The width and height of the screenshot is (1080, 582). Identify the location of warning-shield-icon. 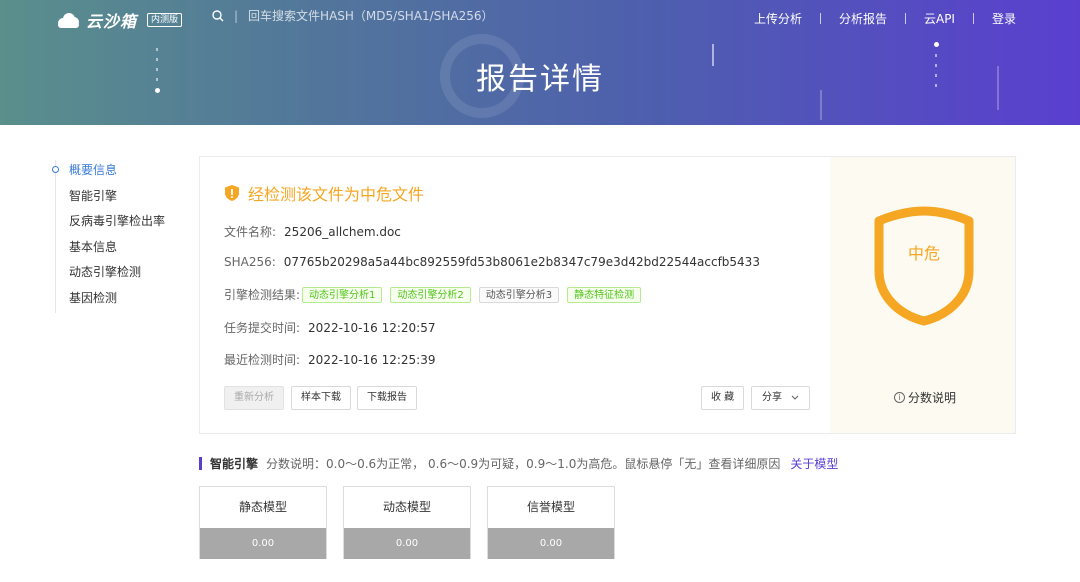
(232, 193).